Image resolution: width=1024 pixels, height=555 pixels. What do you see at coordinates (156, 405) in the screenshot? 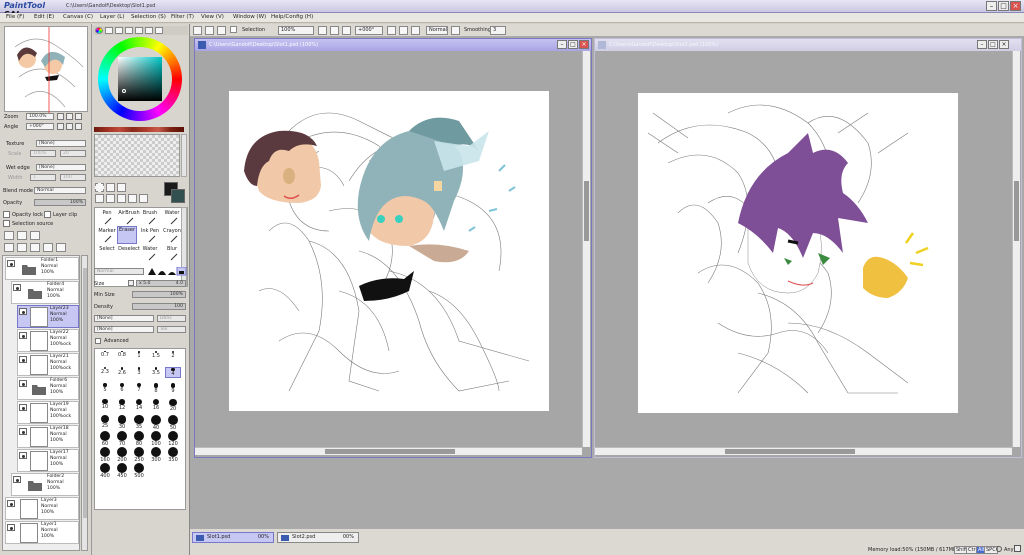
I see `brush-size-preset: 16` at bounding box center [156, 405].